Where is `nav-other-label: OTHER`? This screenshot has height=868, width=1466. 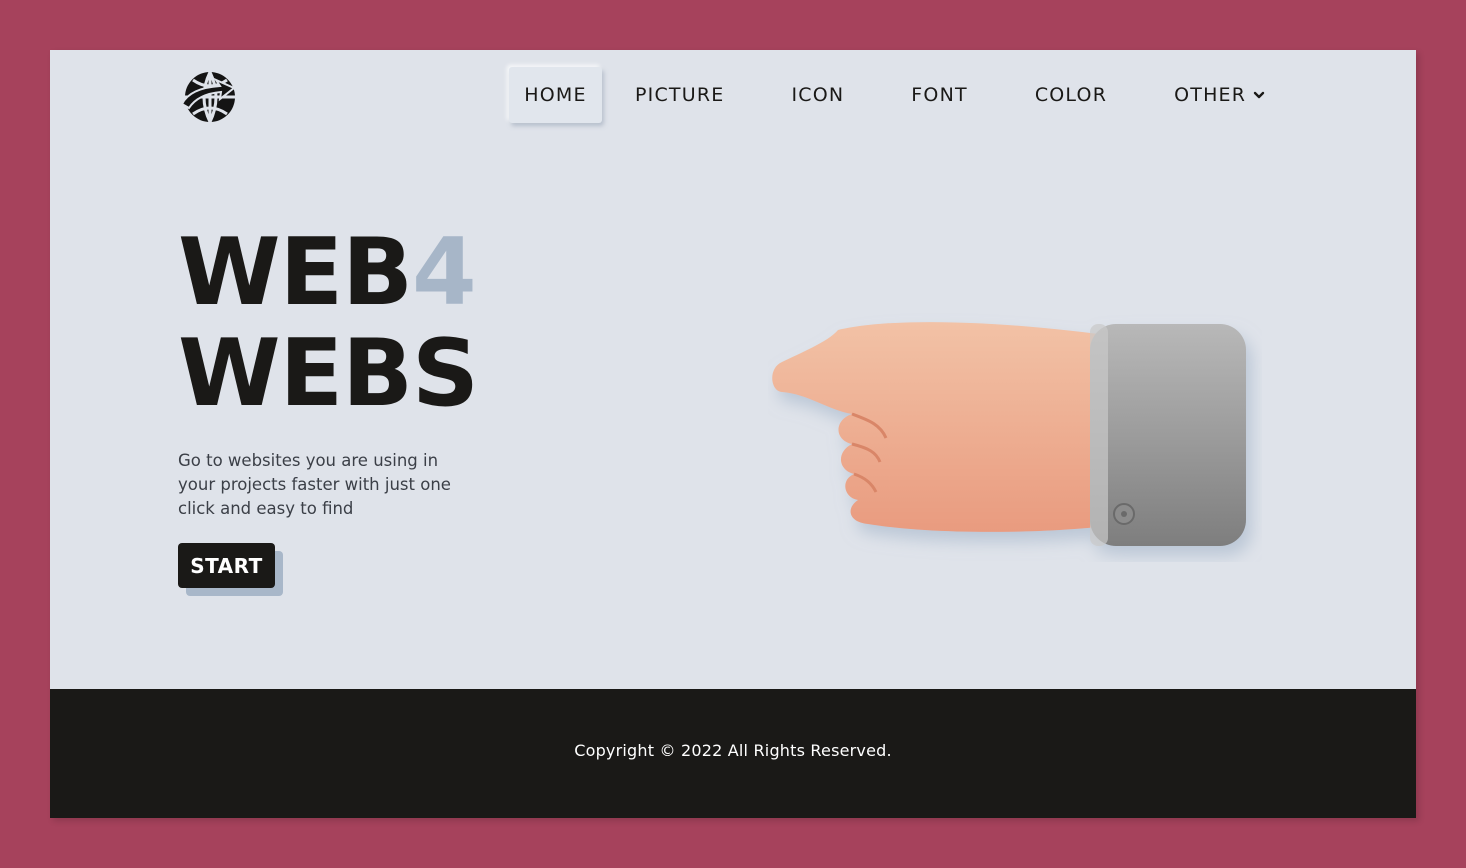 nav-other-label: OTHER is located at coordinates (1210, 95).